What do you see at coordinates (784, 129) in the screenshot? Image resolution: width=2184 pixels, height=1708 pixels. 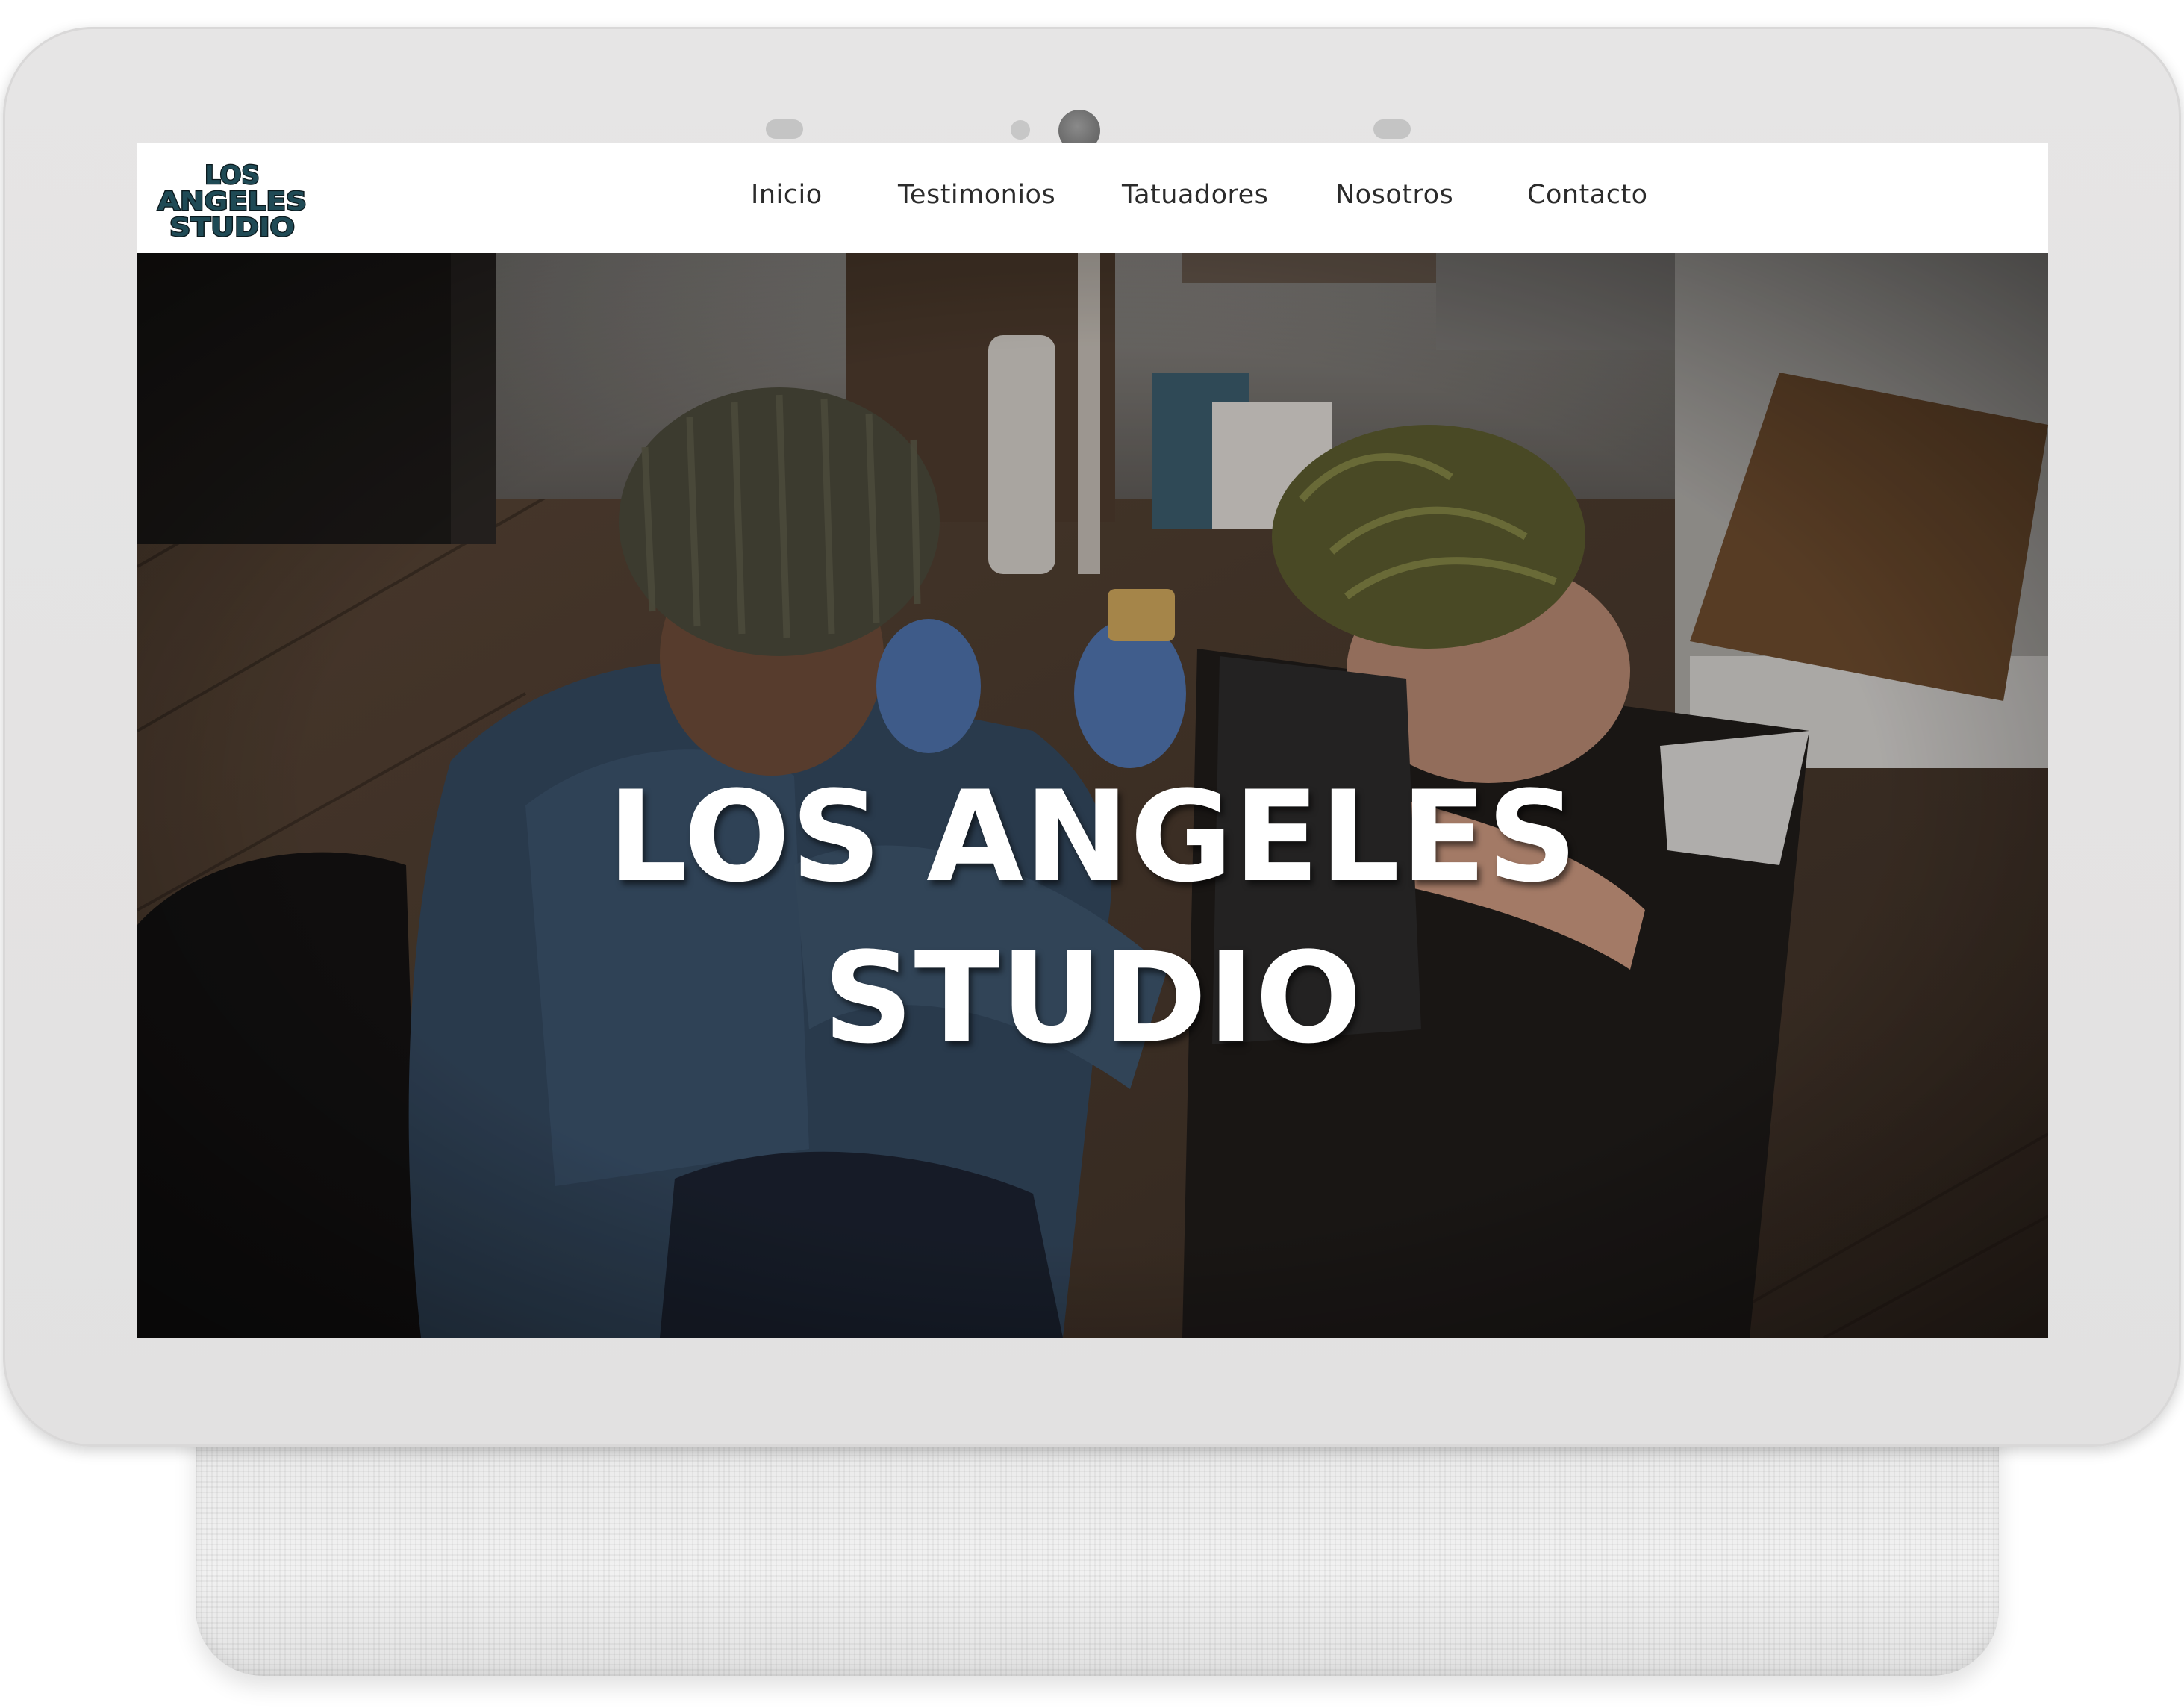 I see `sensor-left` at bounding box center [784, 129].